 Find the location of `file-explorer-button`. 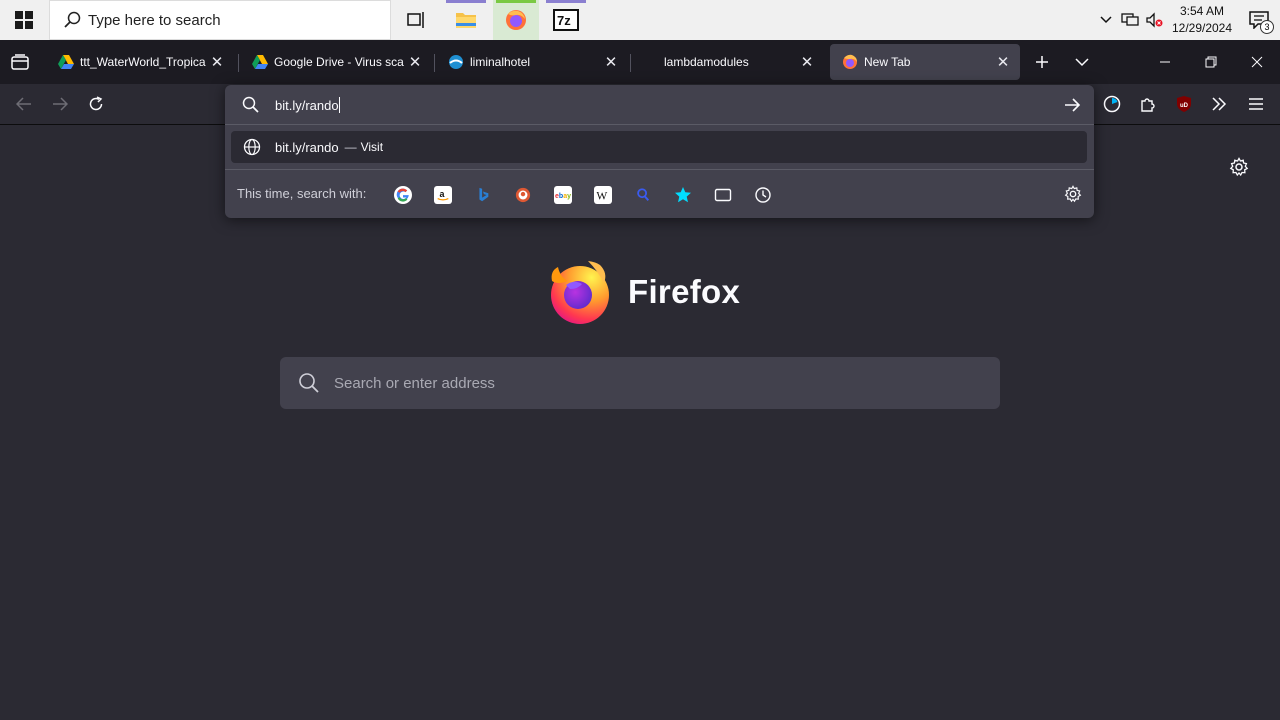

file-explorer-button is located at coordinates (466, 20).